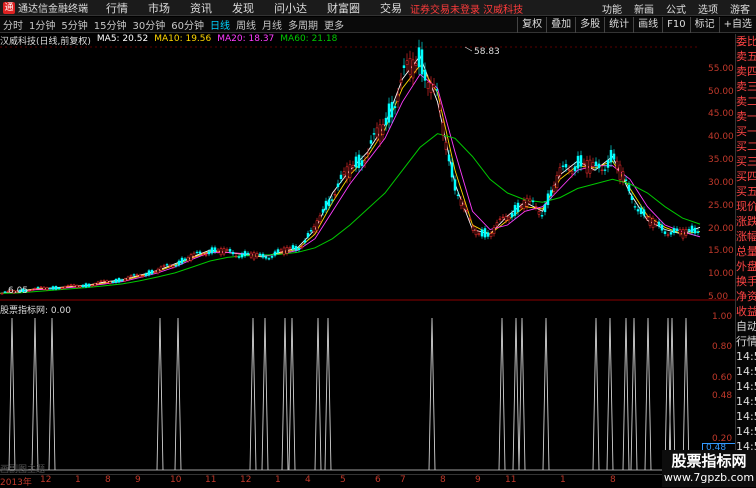  Describe the element at coordinates (176, 480) in the screenshot. I see `date-label-5: 10` at that location.